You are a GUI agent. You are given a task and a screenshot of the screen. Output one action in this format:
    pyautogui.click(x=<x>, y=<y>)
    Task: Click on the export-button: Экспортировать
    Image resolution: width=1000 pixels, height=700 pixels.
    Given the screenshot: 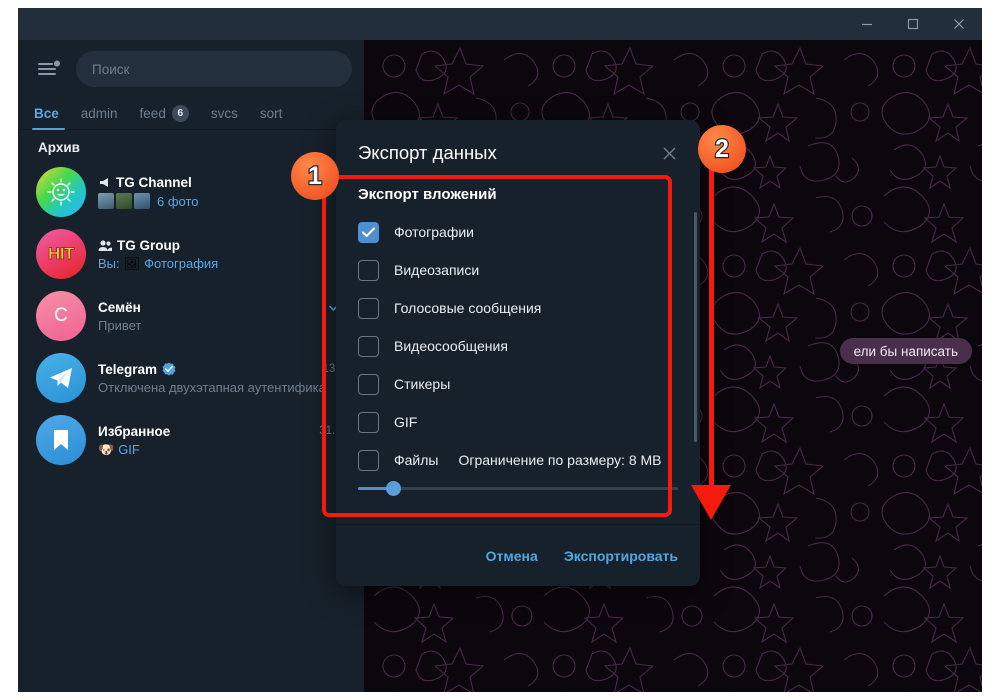 What is the action you would take?
    pyautogui.click(x=621, y=556)
    